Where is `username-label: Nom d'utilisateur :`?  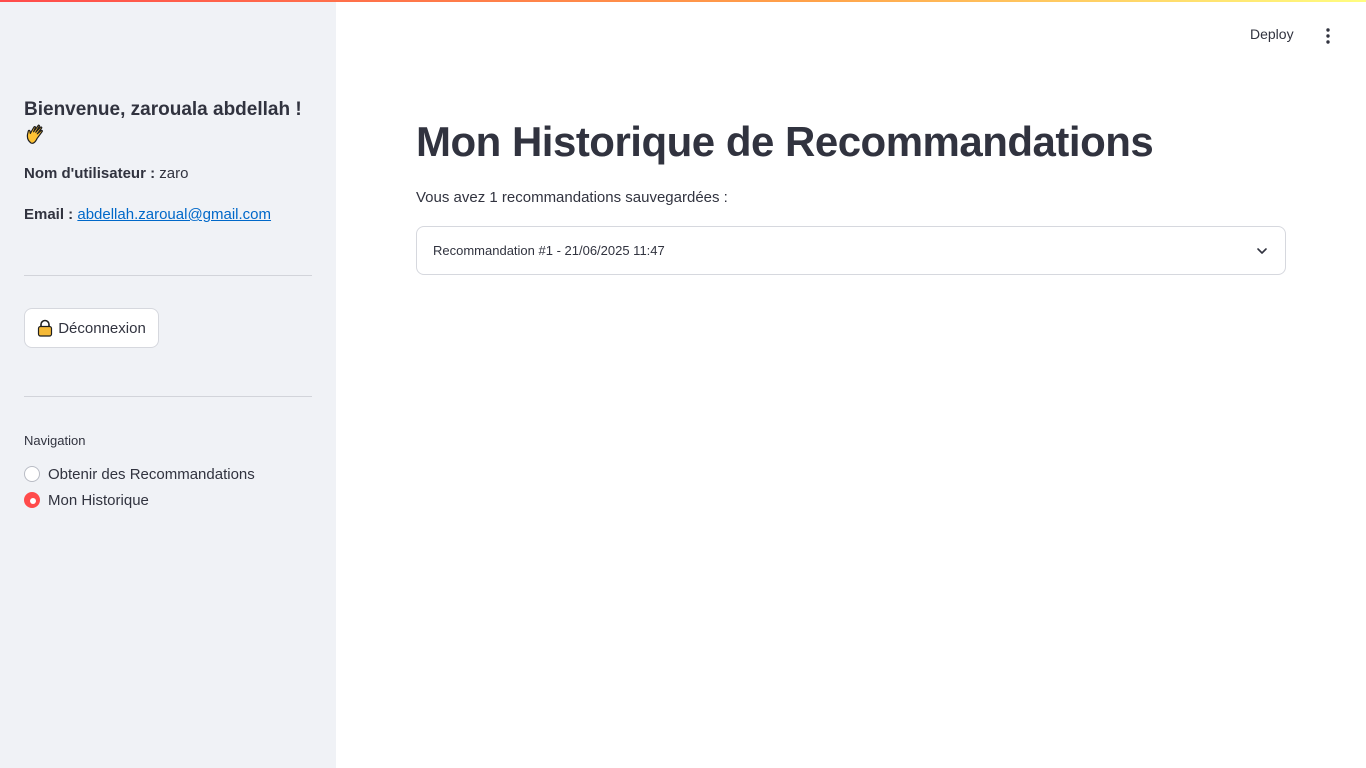
username-label: Nom d'utilisateur : is located at coordinates (90, 173).